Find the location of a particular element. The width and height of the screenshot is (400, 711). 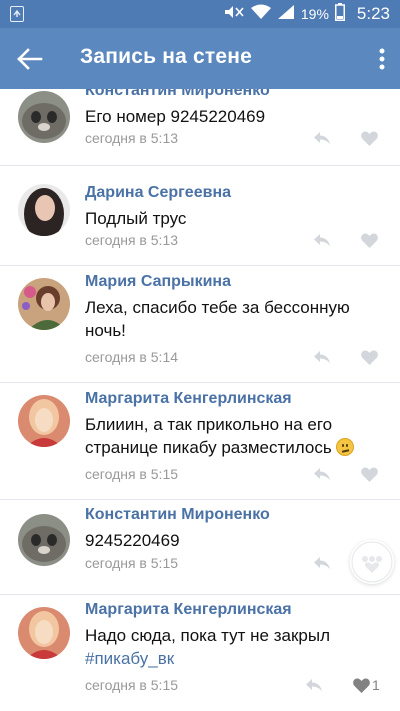

clock: 5:23 is located at coordinates (373, 13).